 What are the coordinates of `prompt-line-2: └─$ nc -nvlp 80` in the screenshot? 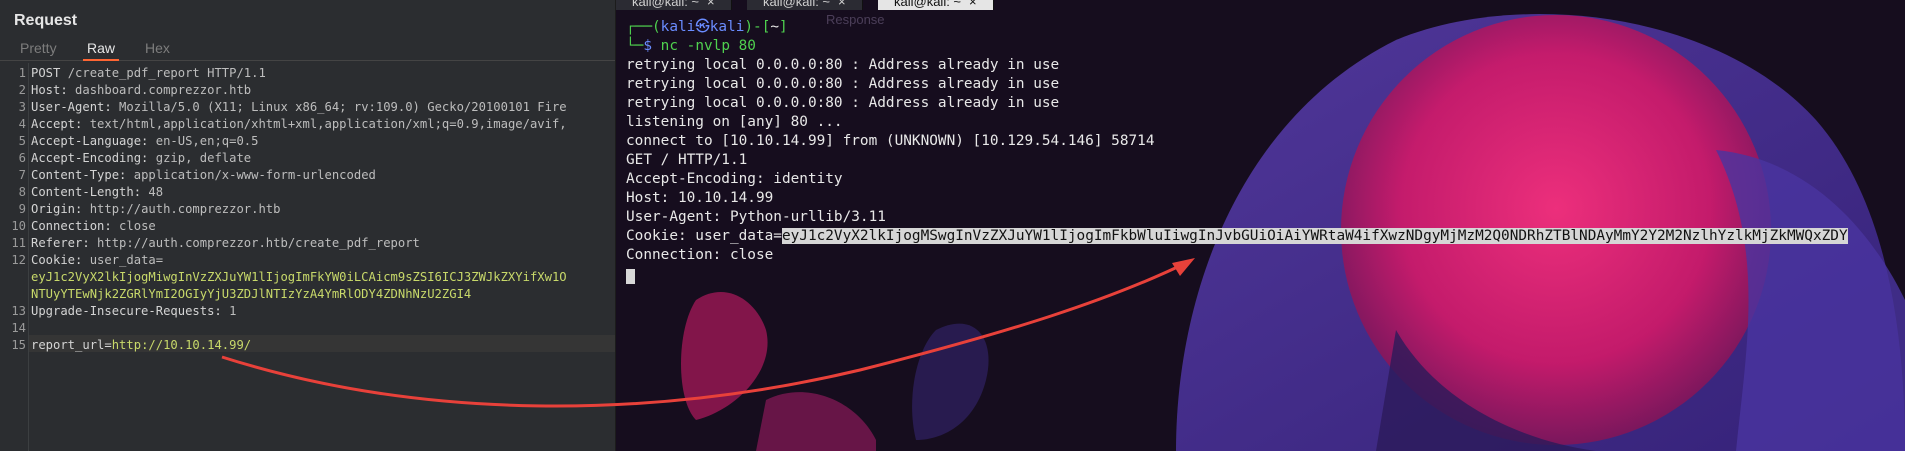 It's located at (691, 46).